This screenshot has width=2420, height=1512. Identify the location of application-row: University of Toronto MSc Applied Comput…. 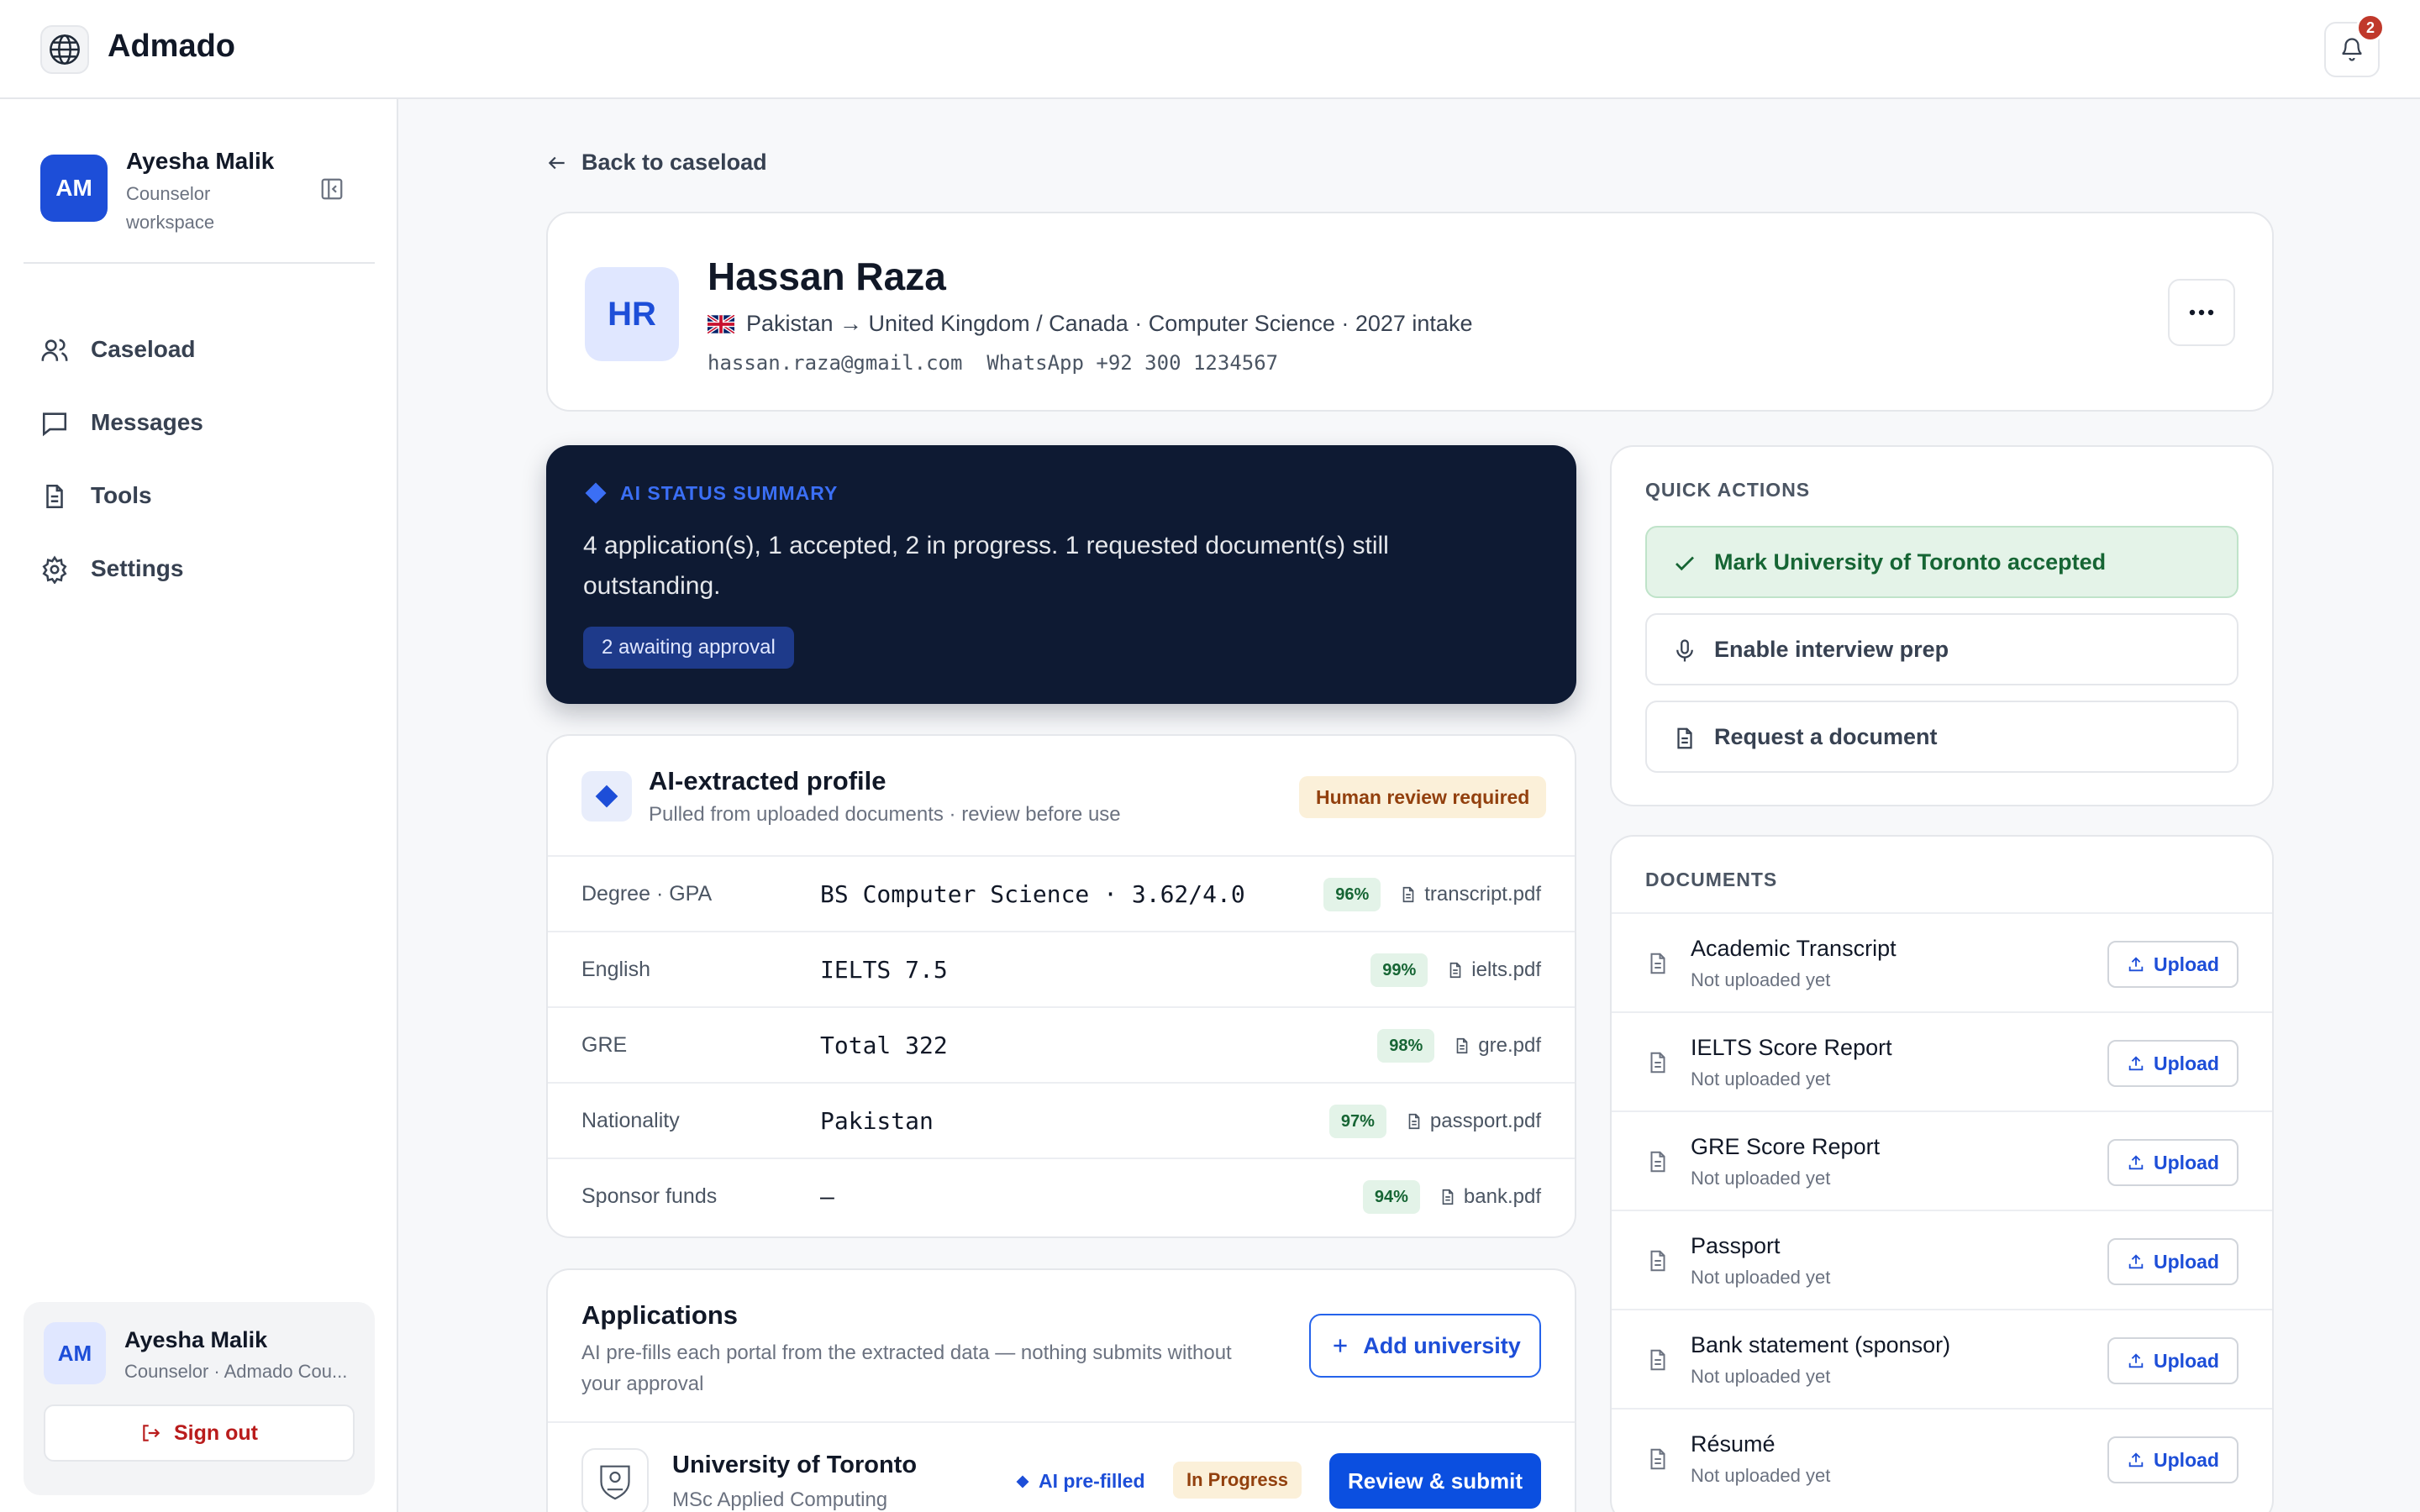
(1061, 1466).